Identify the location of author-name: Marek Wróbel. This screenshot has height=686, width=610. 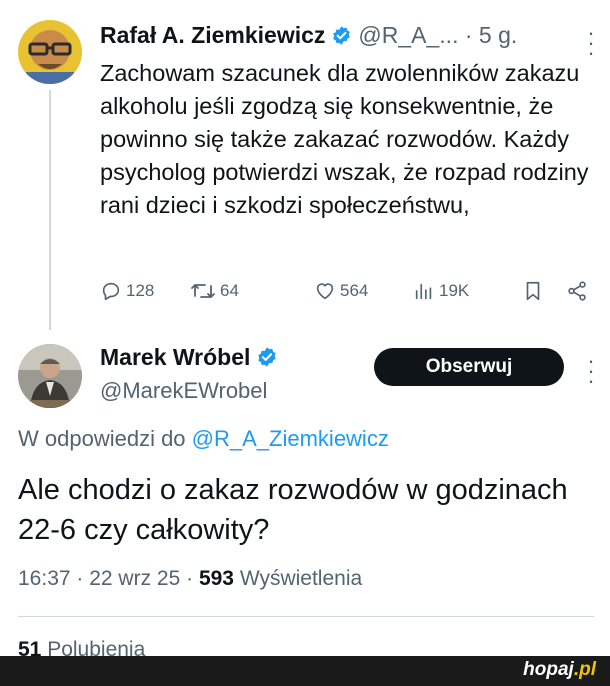
(192, 359).